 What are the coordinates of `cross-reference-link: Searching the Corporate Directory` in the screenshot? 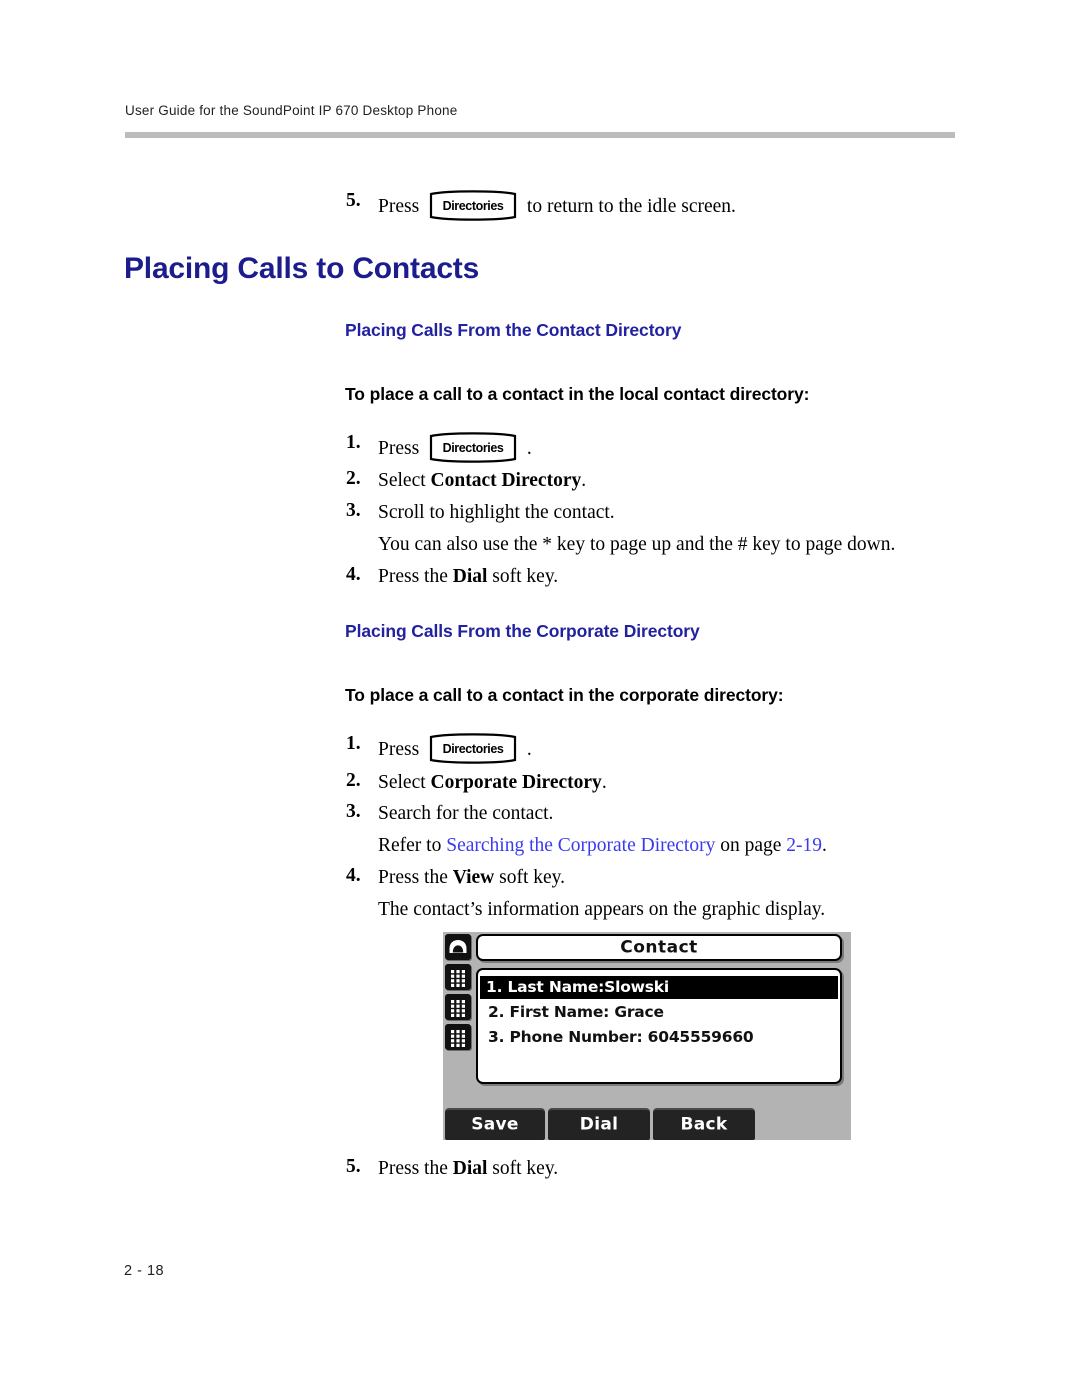 It's located at (580, 845).